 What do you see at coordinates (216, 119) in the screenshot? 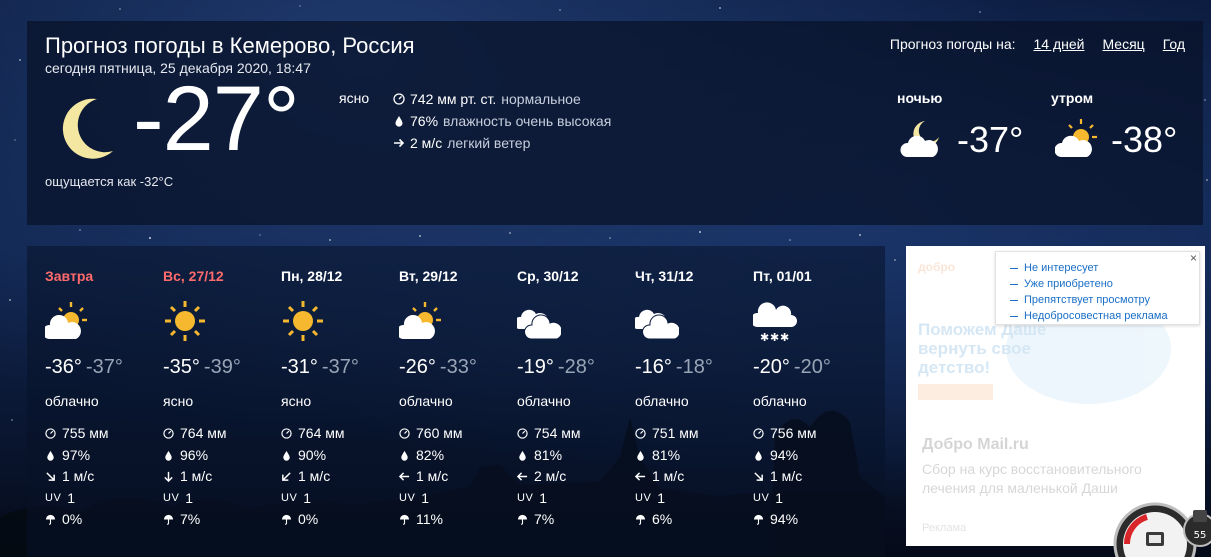
I see `current-temperature: -27°` at bounding box center [216, 119].